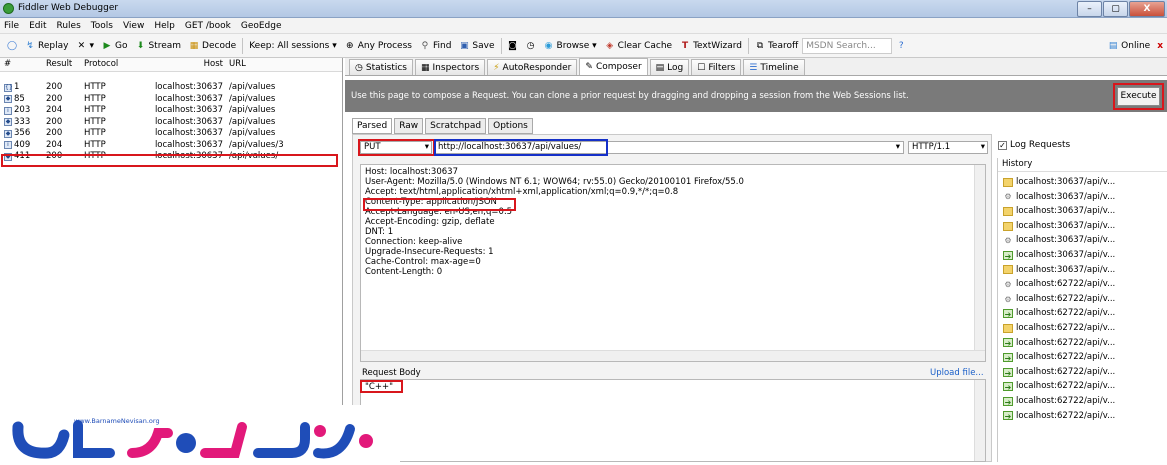  Describe the element at coordinates (212, 46) in the screenshot. I see `decode-button: ▦ Decode` at that location.